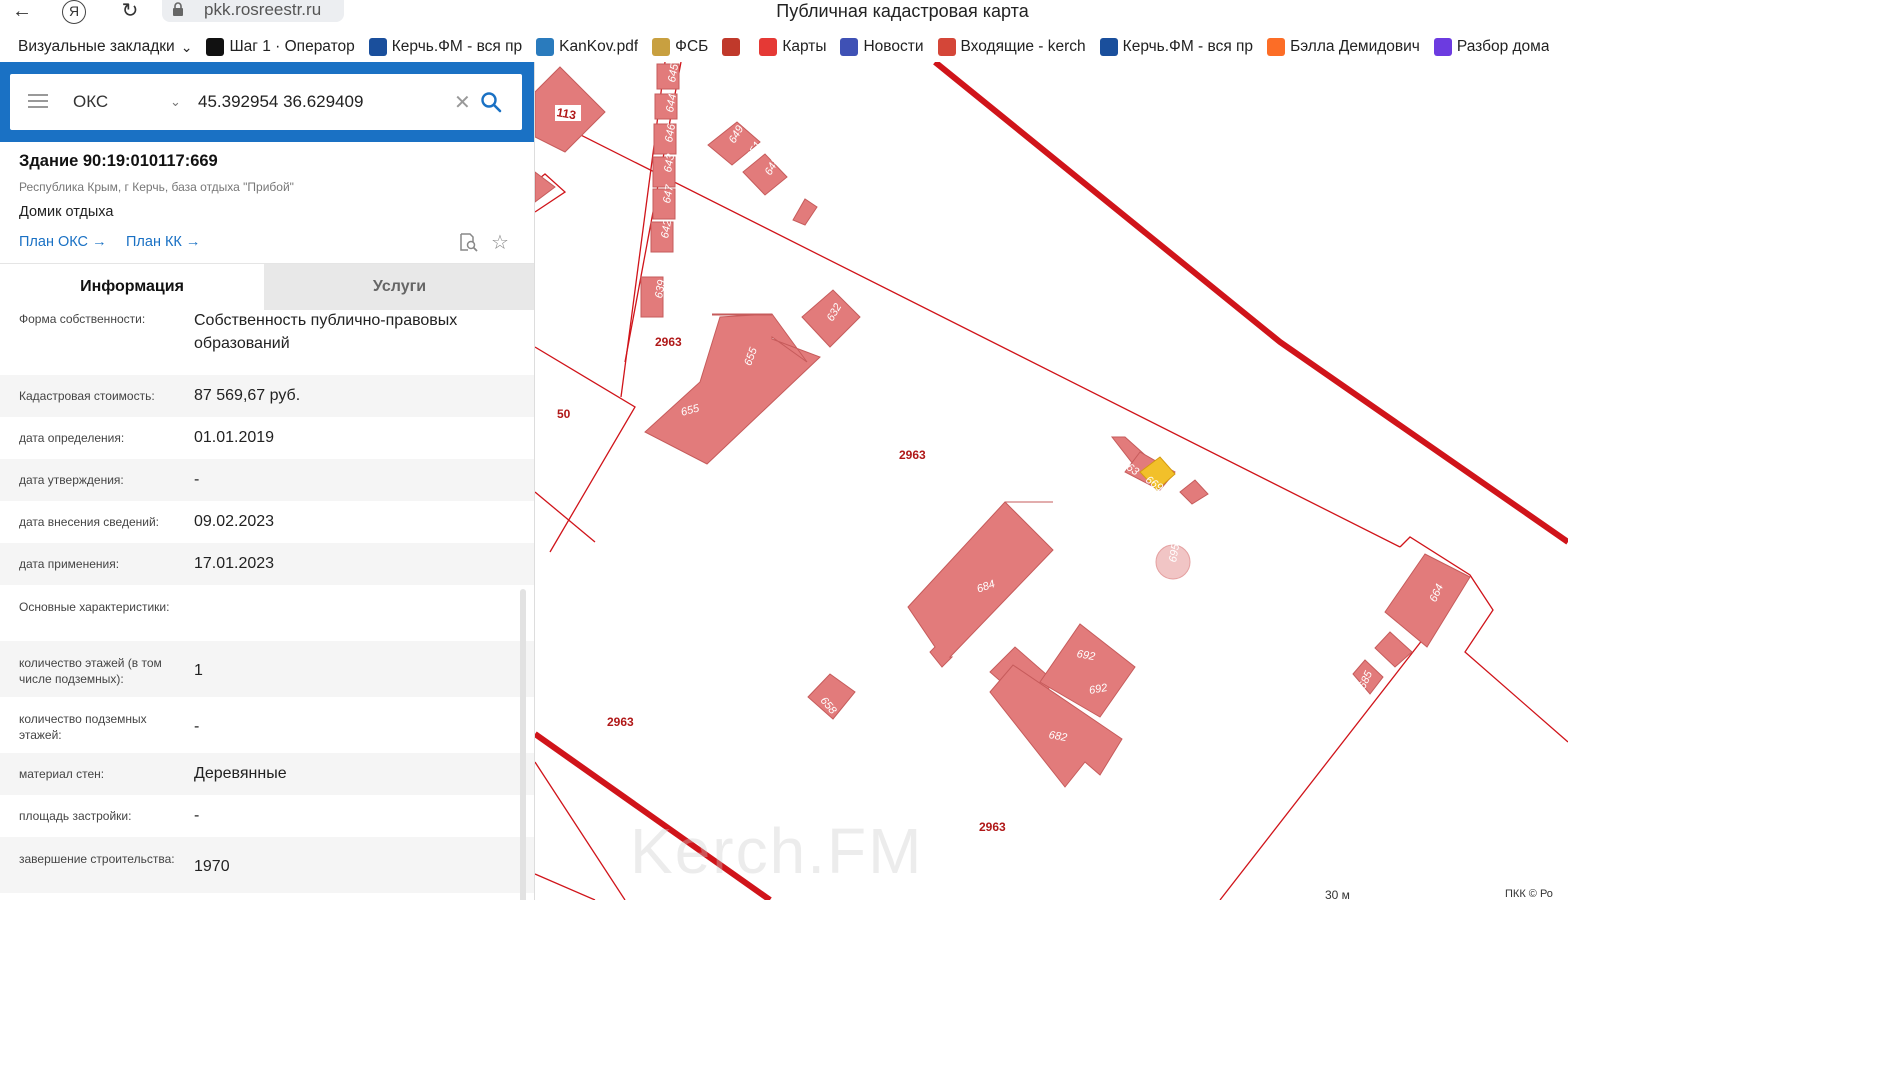 The height and width of the screenshot is (1080, 1882). I want to click on bookmark-item, so click(733, 47).